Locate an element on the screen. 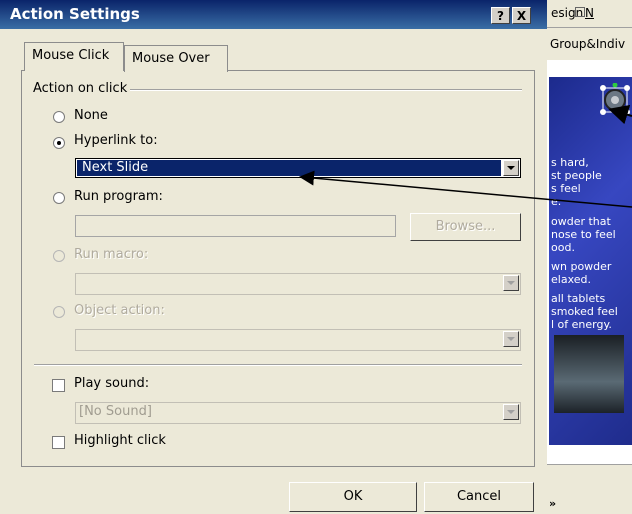 Image resolution: width=632 pixels, height=514 pixels. run-program-field is located at coordinates (235, 226).